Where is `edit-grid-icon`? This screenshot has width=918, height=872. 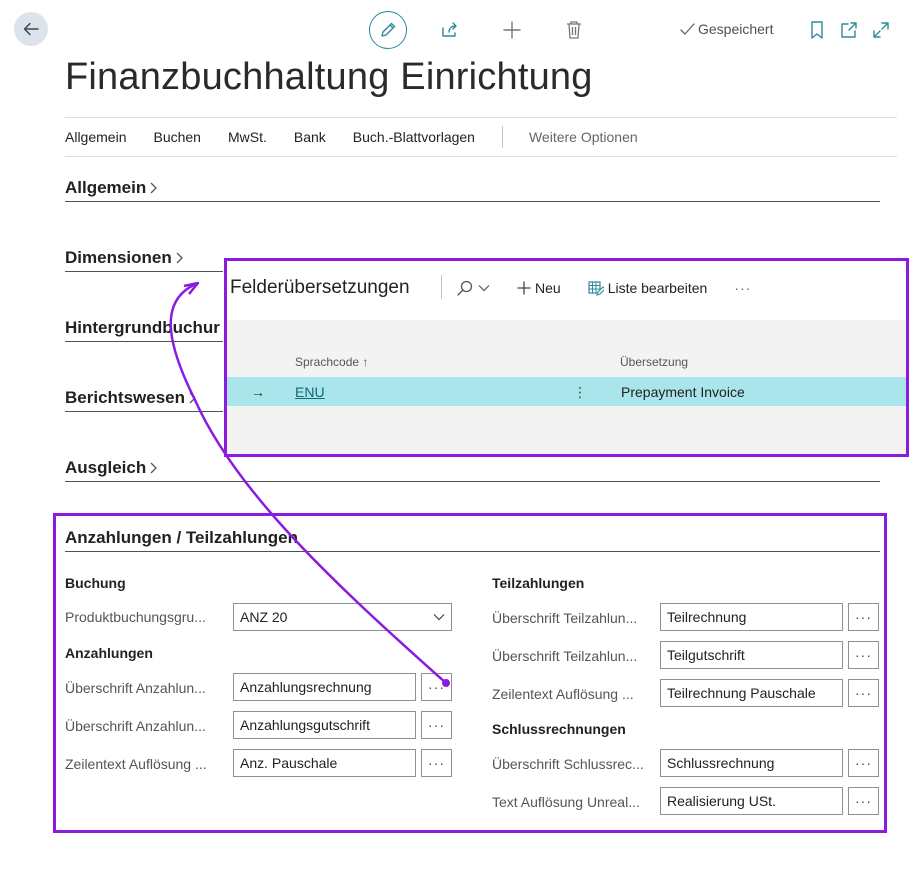
edit-grid-icon is located at coordinates (596, 288).